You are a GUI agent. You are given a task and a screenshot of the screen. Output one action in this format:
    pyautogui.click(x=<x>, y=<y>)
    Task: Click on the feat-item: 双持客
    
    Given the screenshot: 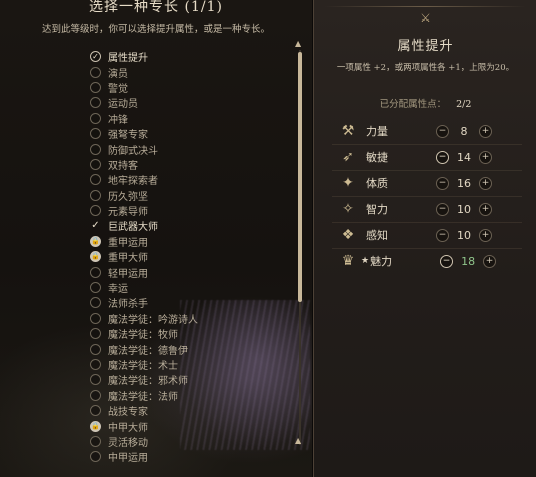 What is the action you would take?
    pyautogui.click(x=195, y=164)
    